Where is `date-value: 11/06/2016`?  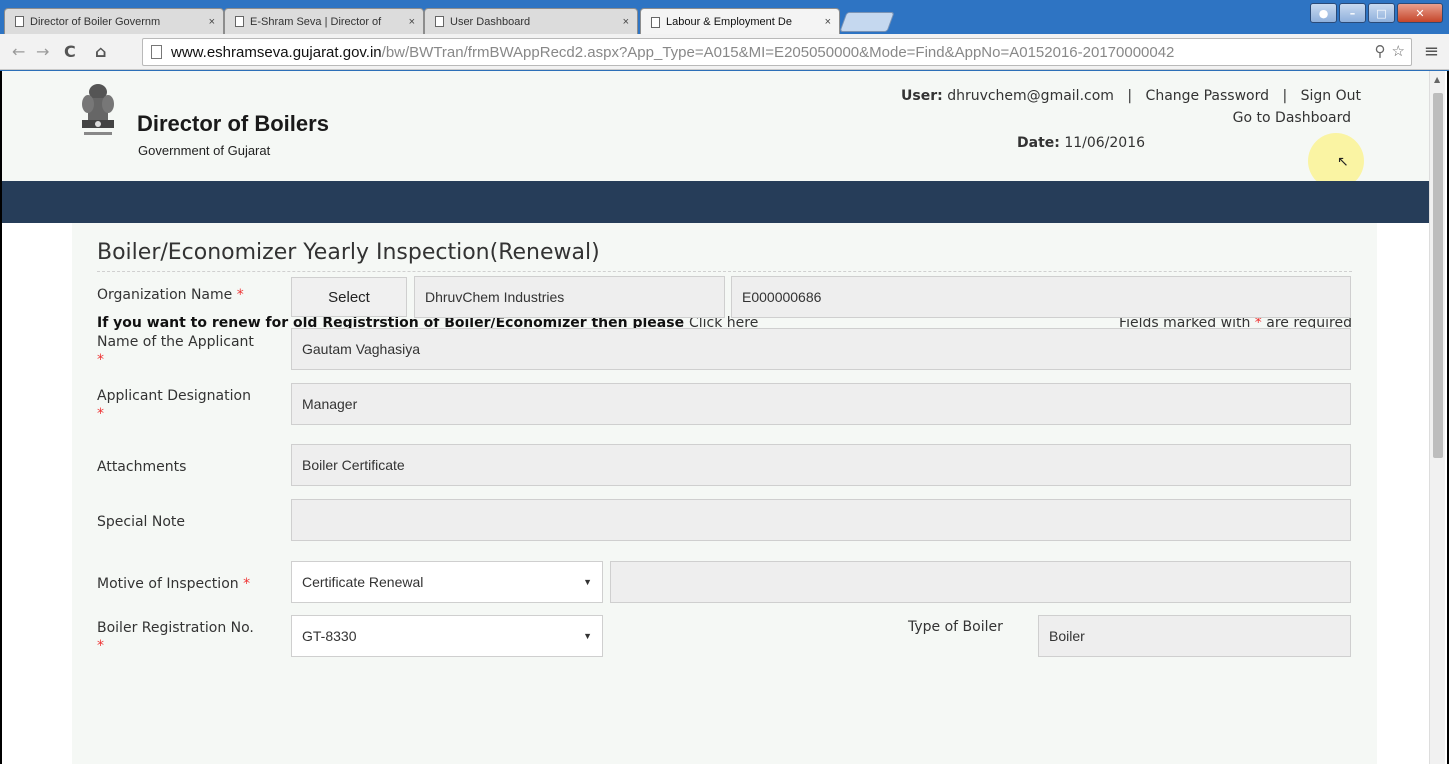 date-value: 11/06/2016 is located at coordinates (1105, 143).